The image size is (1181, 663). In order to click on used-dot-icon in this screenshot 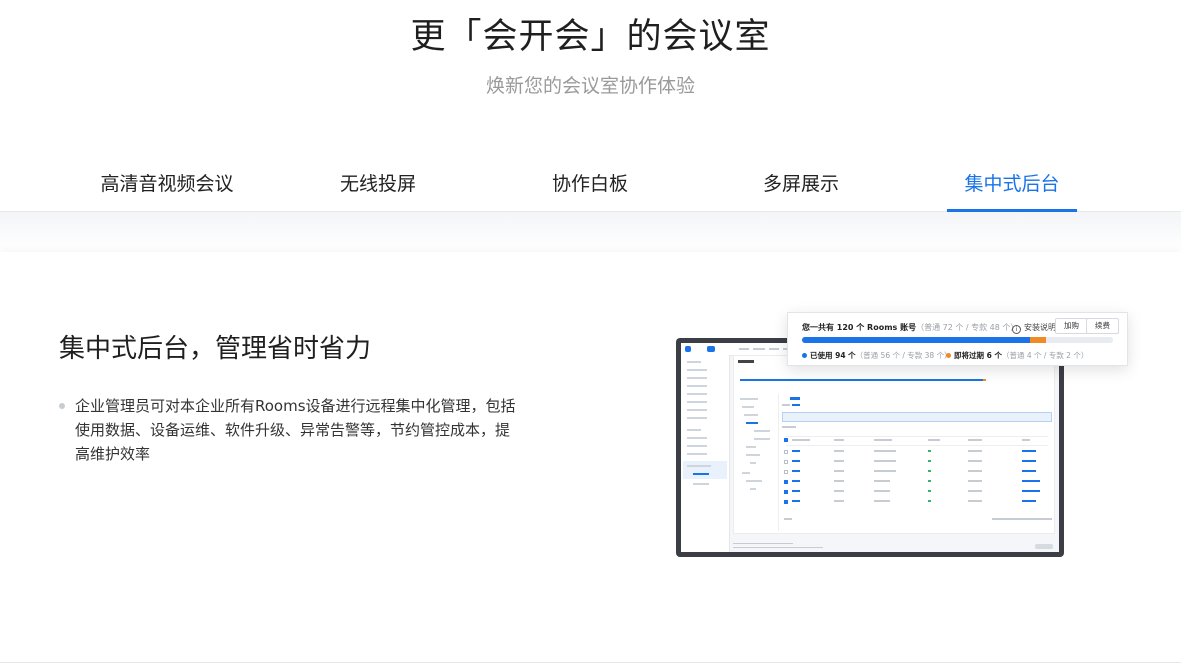, I will do `click(804, 355)`.